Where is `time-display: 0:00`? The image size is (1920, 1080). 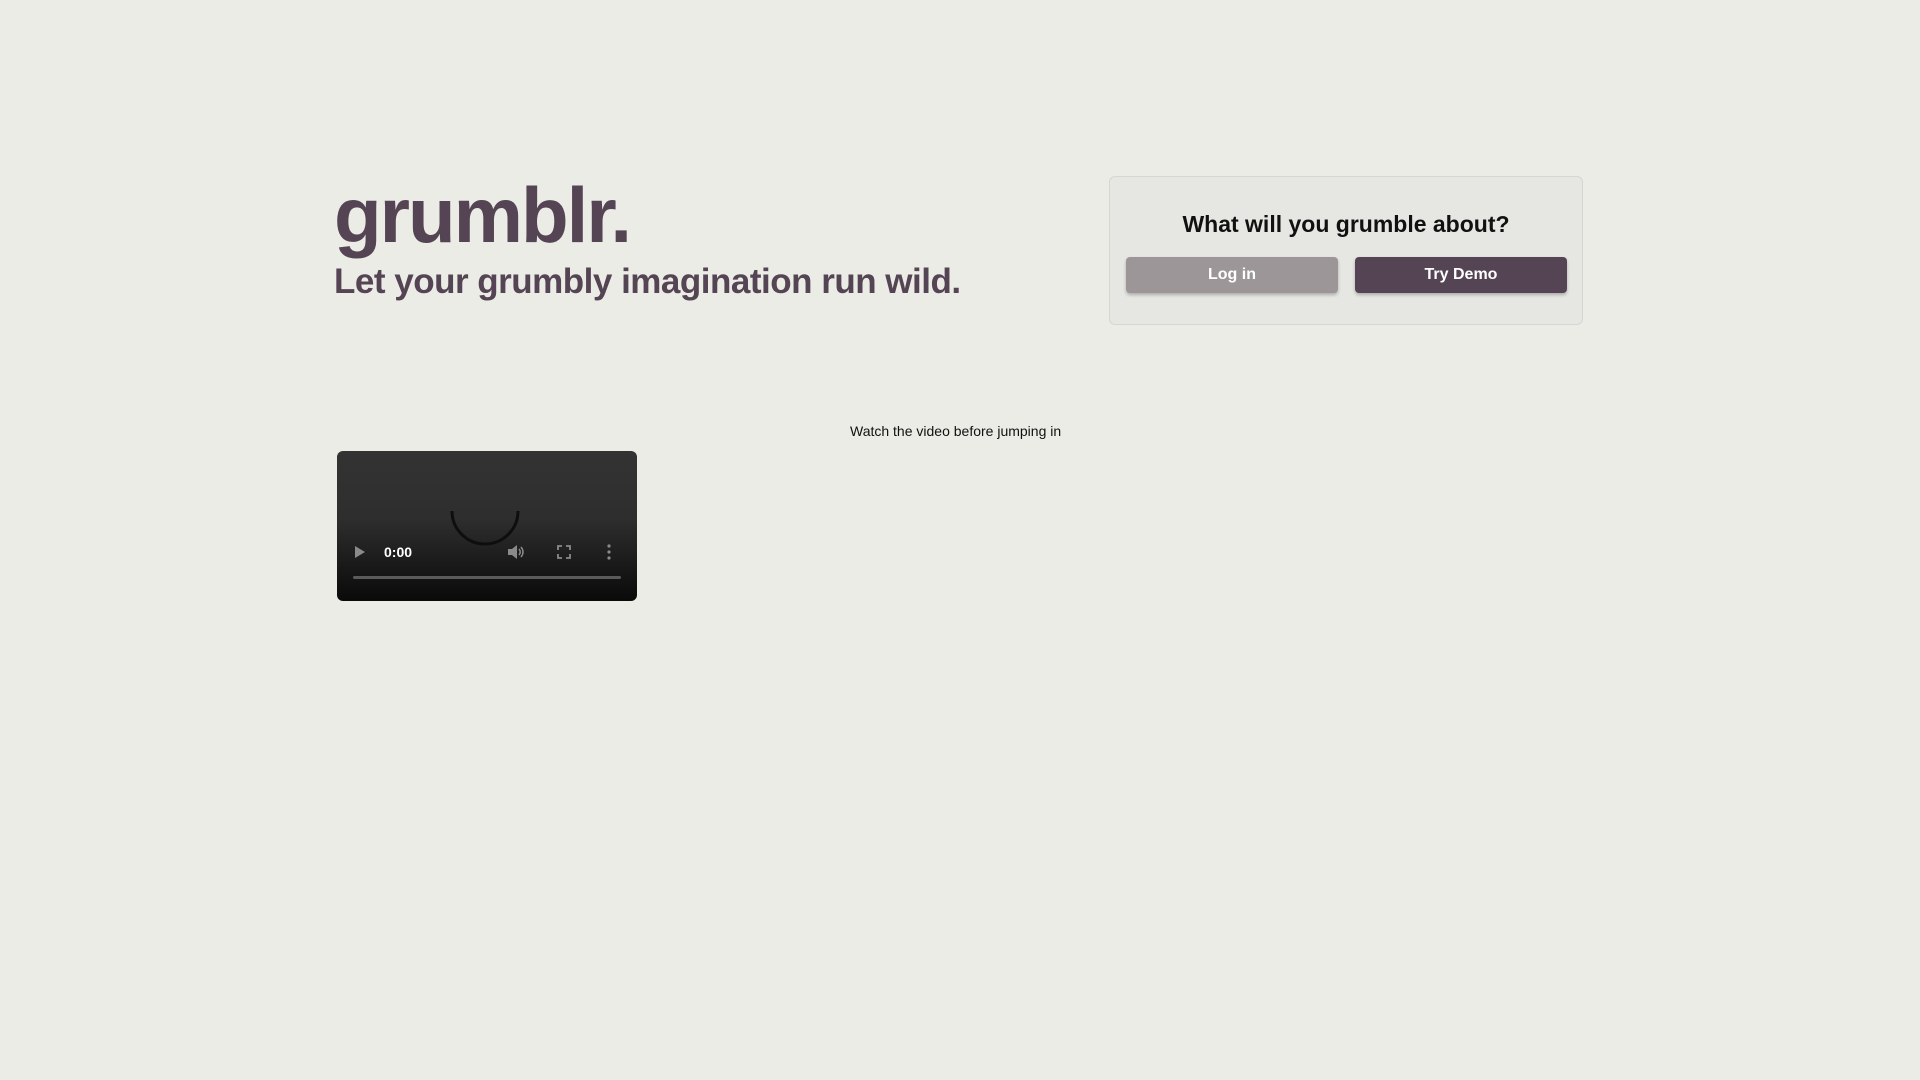
time-display: 0:00 is located at coordinates (398, 552).